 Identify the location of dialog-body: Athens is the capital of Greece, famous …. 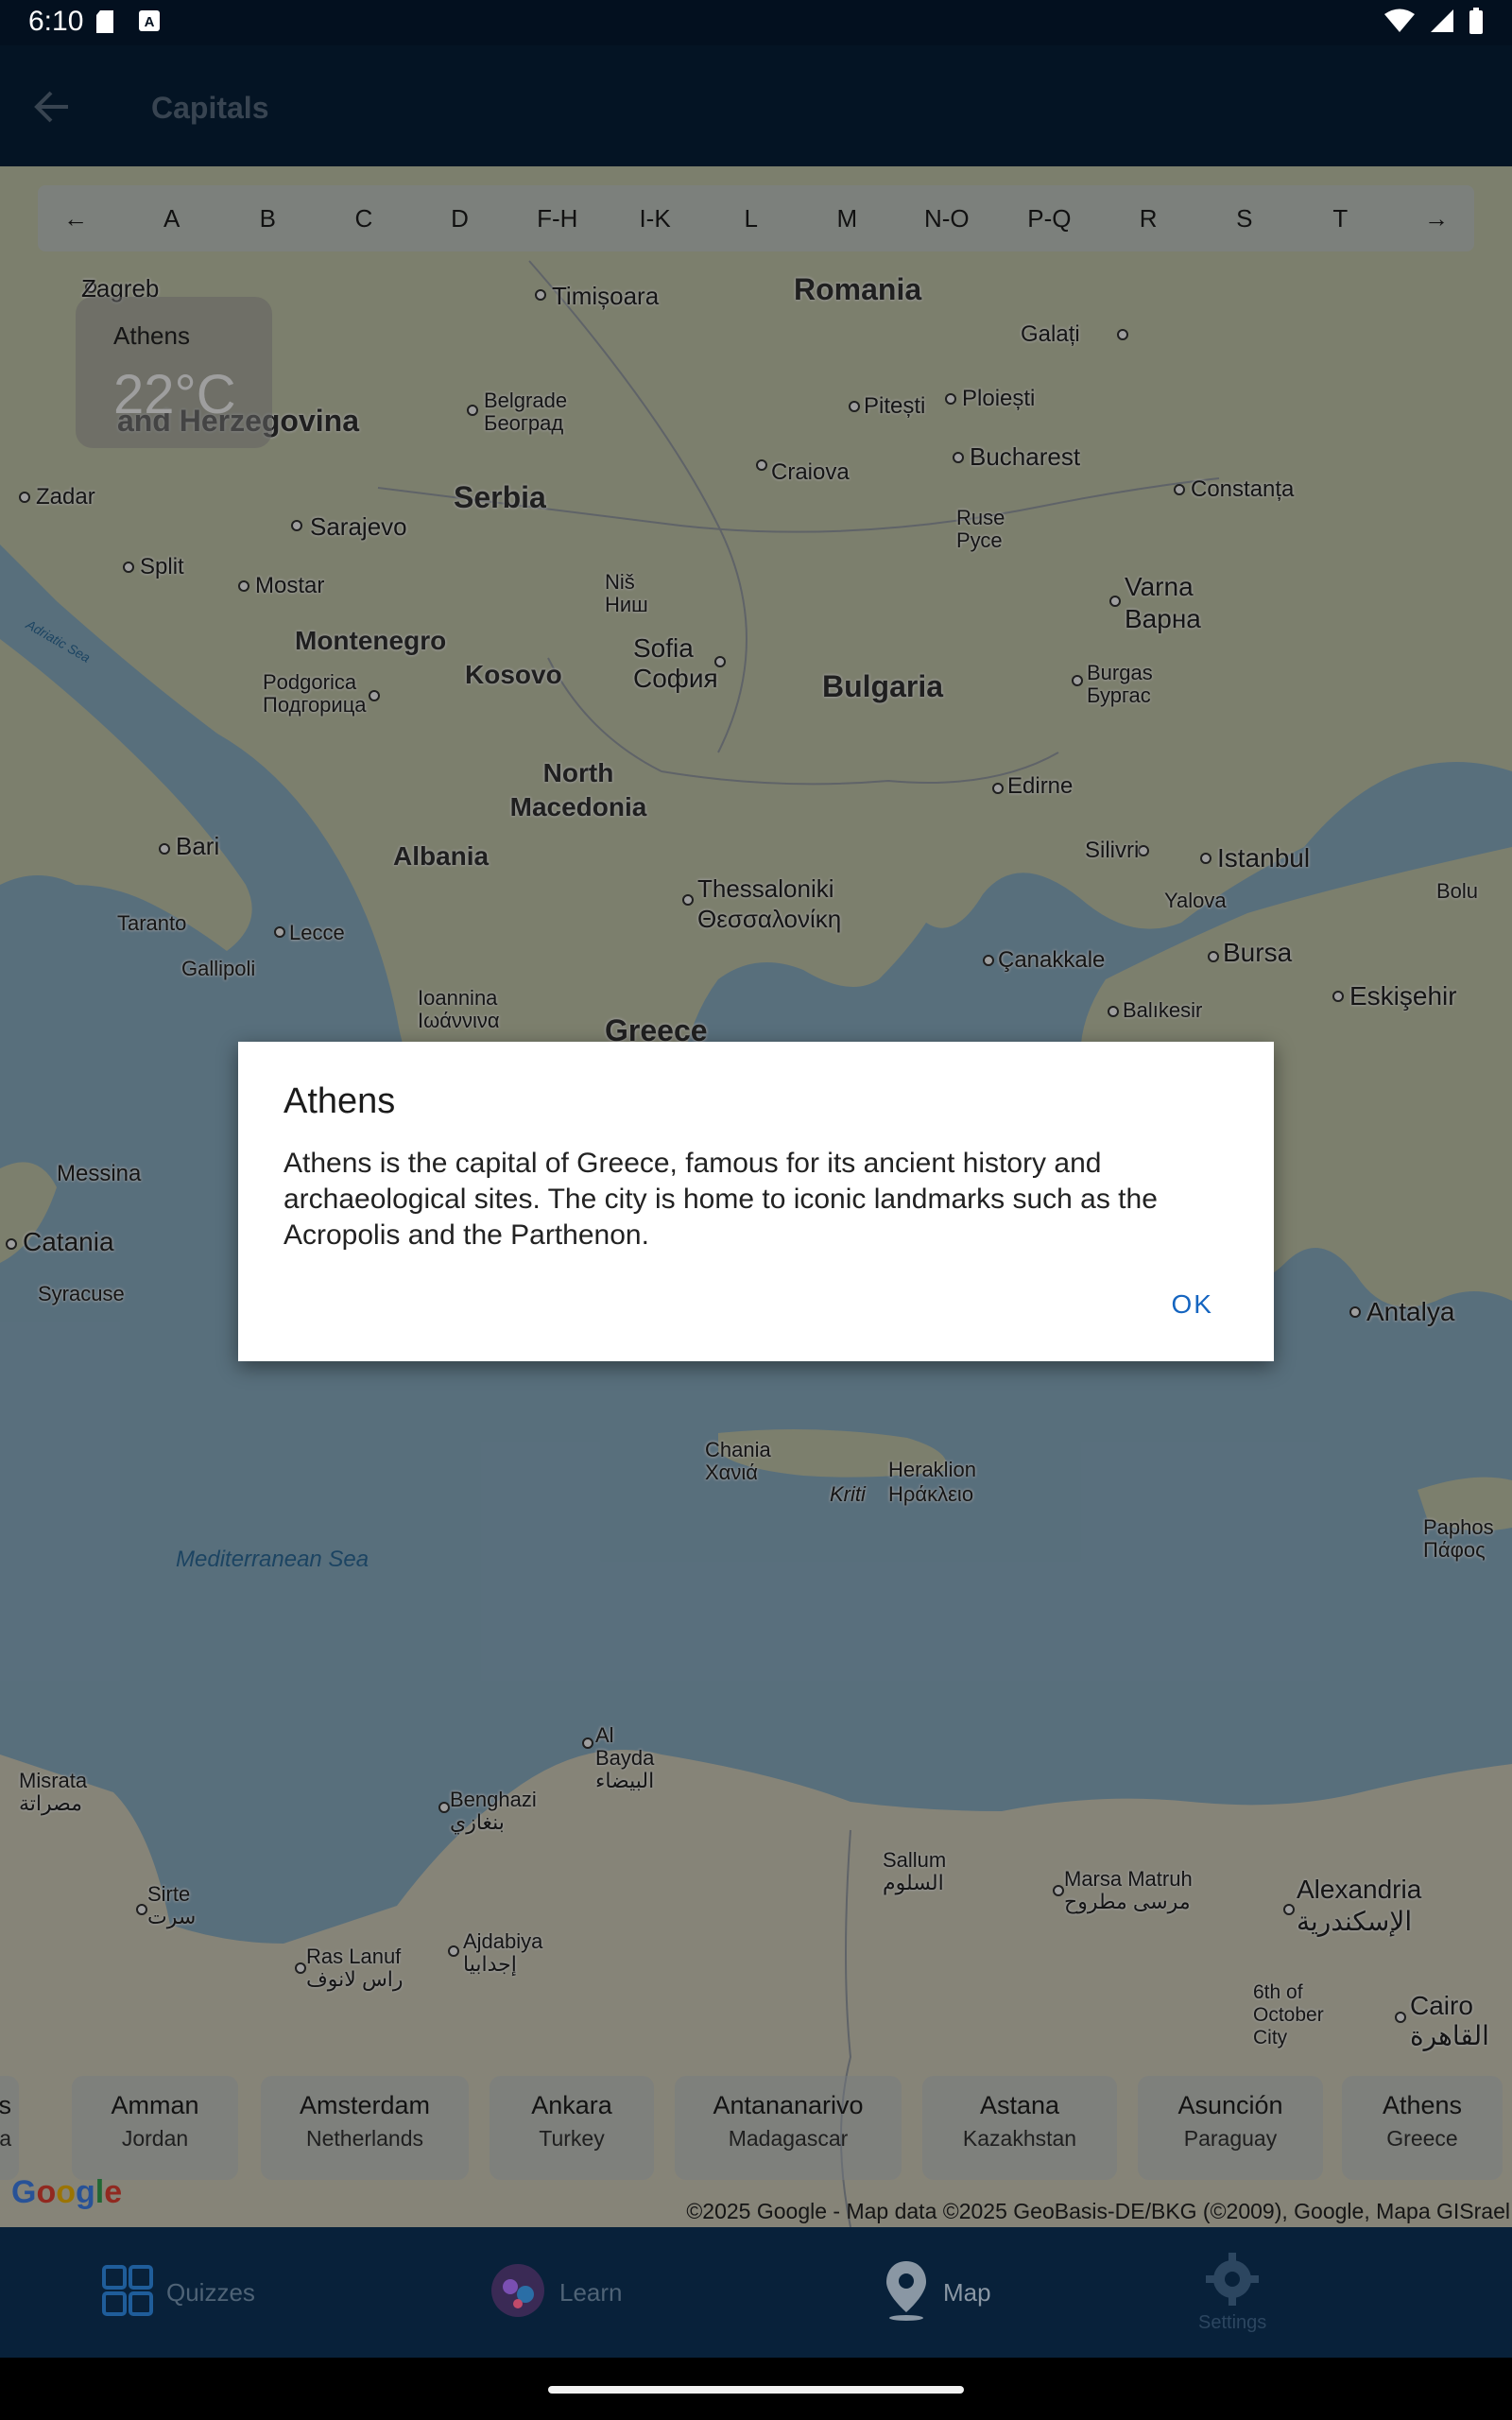
(721, 1199).